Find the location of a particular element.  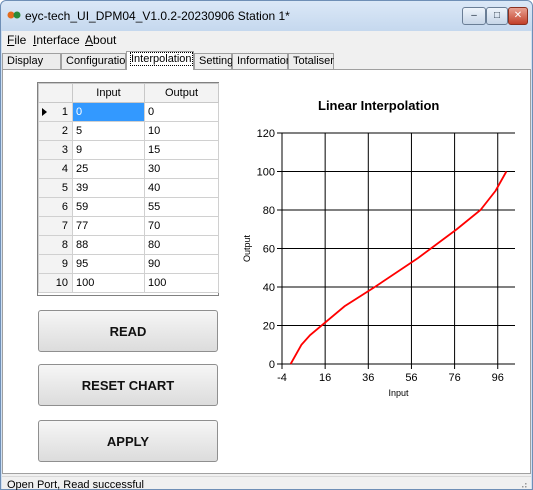

close-button: ✕ is located at coordinates (518, 16).